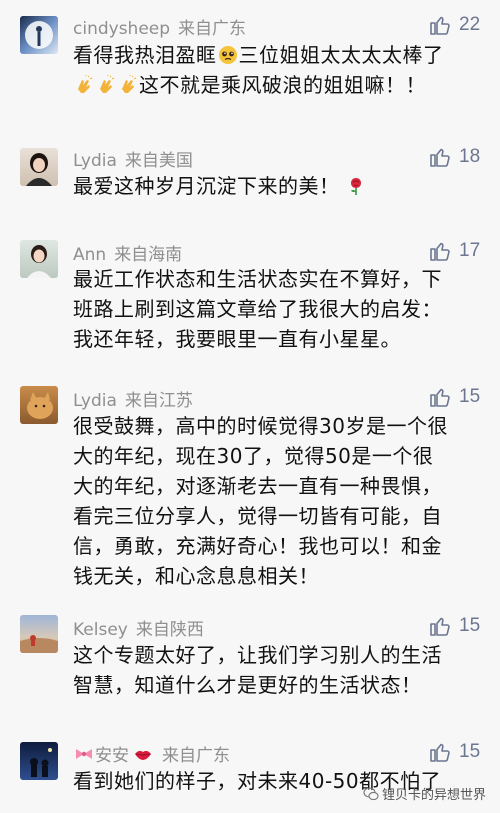  What do you see at coordinates (371, 793) in the screenshot?
I see `wechat-icon` at bounding box center [371, 793].